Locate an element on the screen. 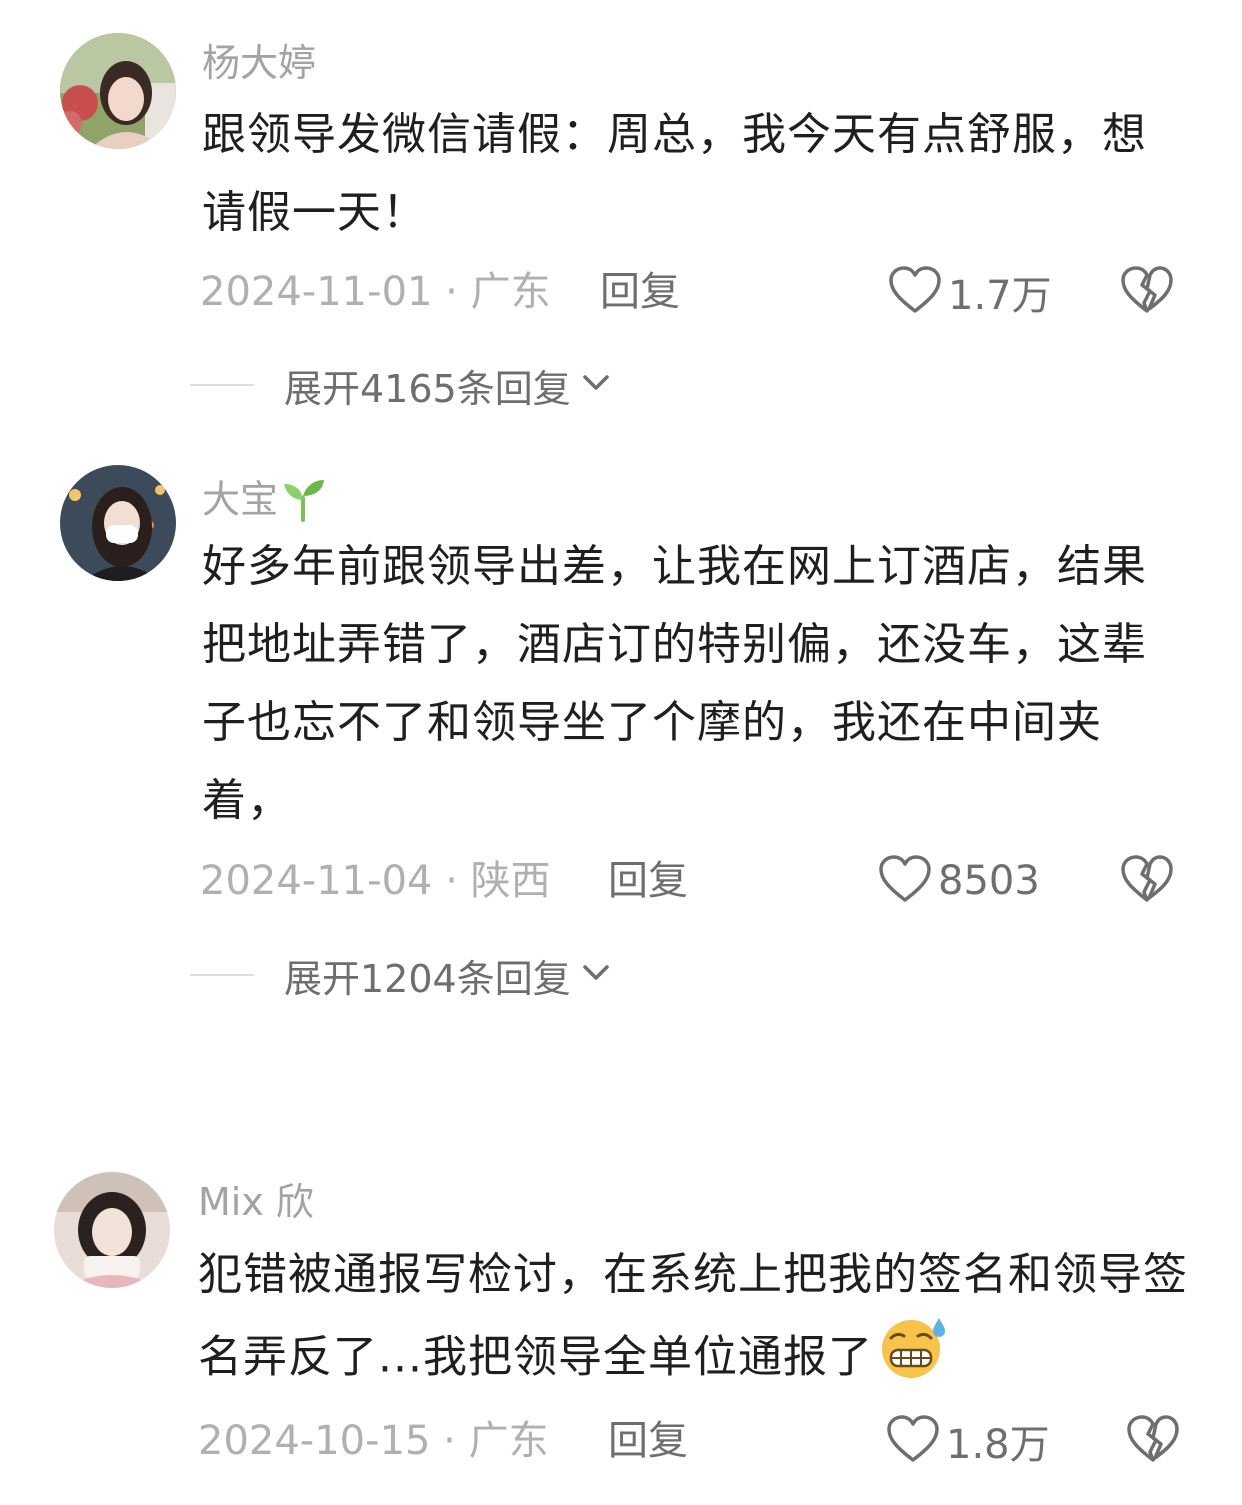  sprout-icon is located at coordinates (303, 502).